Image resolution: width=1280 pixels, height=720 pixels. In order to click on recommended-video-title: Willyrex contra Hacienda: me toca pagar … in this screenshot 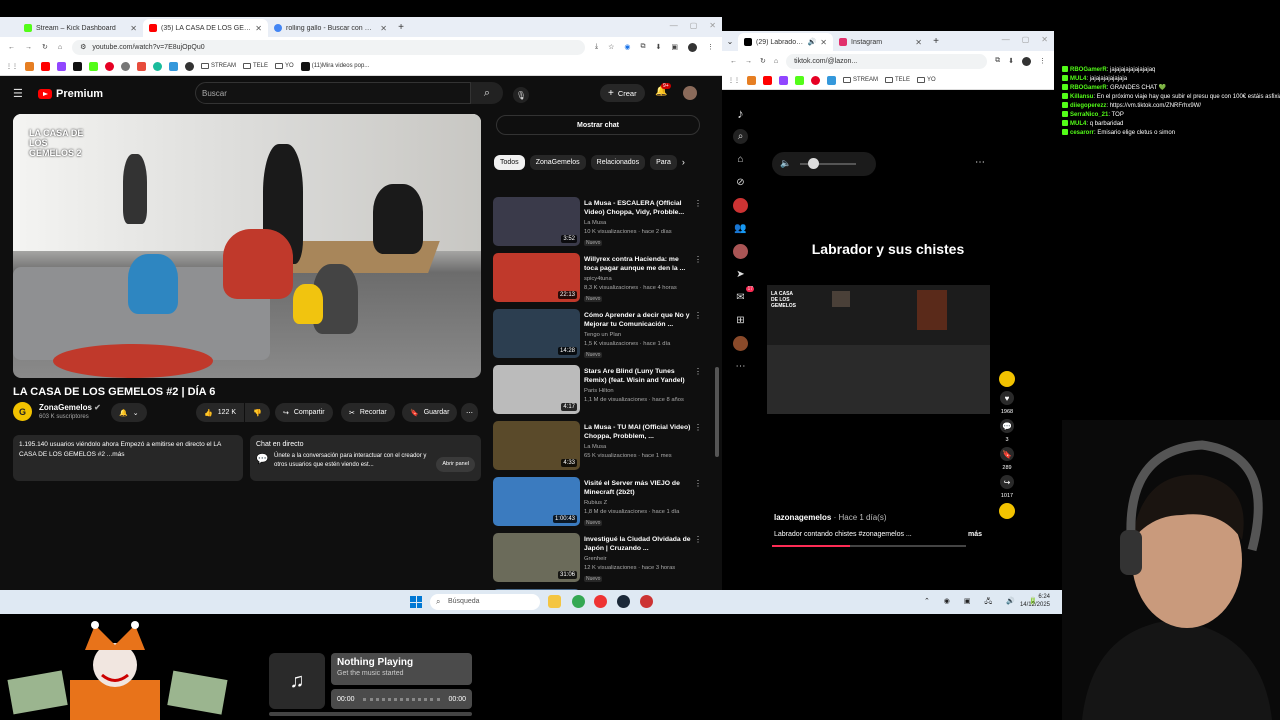, I will do `click(639, 264)`.